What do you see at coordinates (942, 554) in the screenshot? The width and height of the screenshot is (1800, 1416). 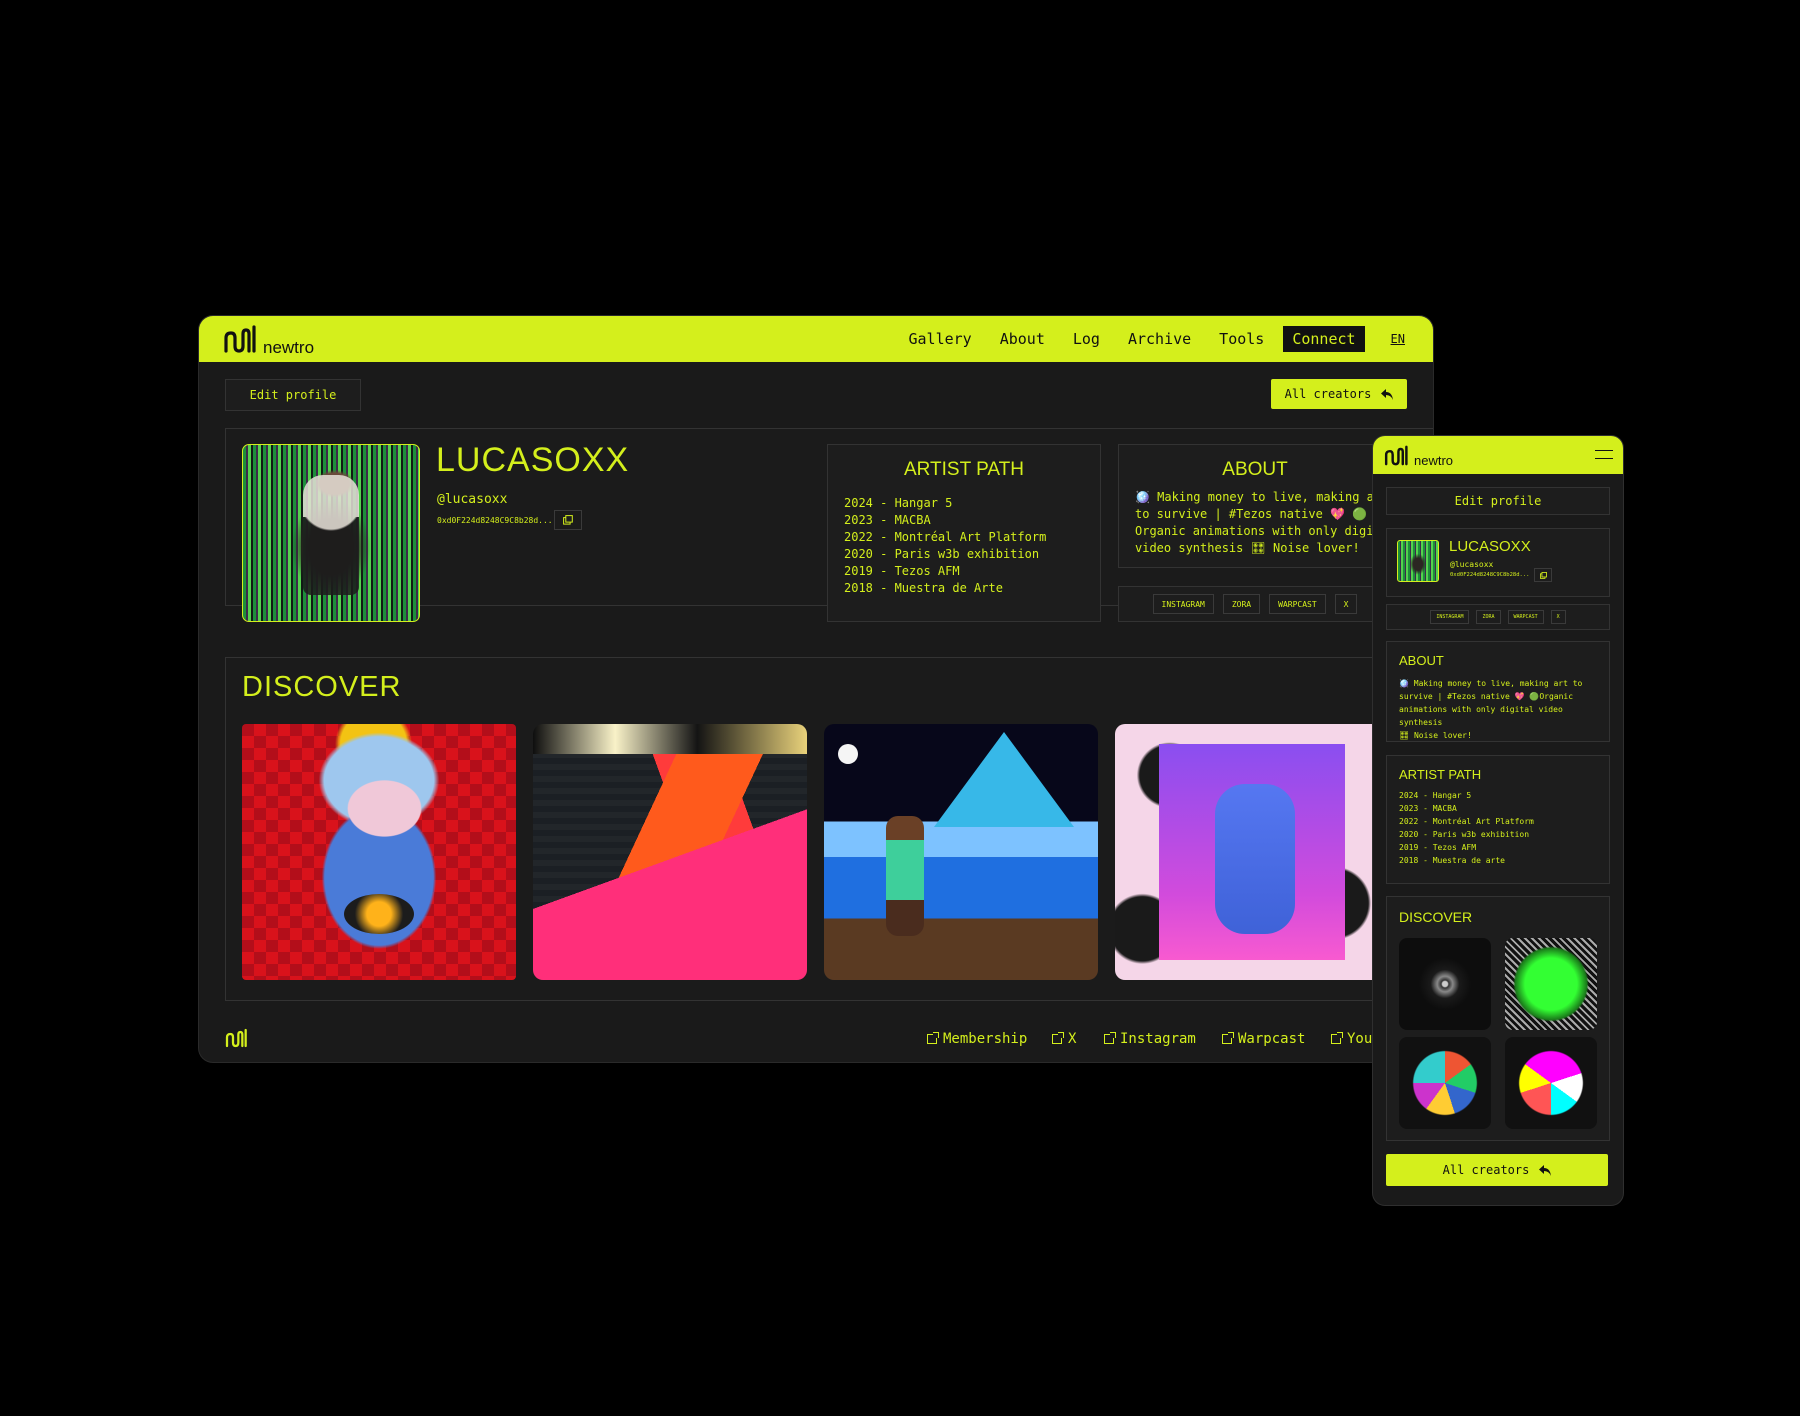 I see `list-item: 2020 - Paris w3b exhibition` at bounding box center [942, 554].